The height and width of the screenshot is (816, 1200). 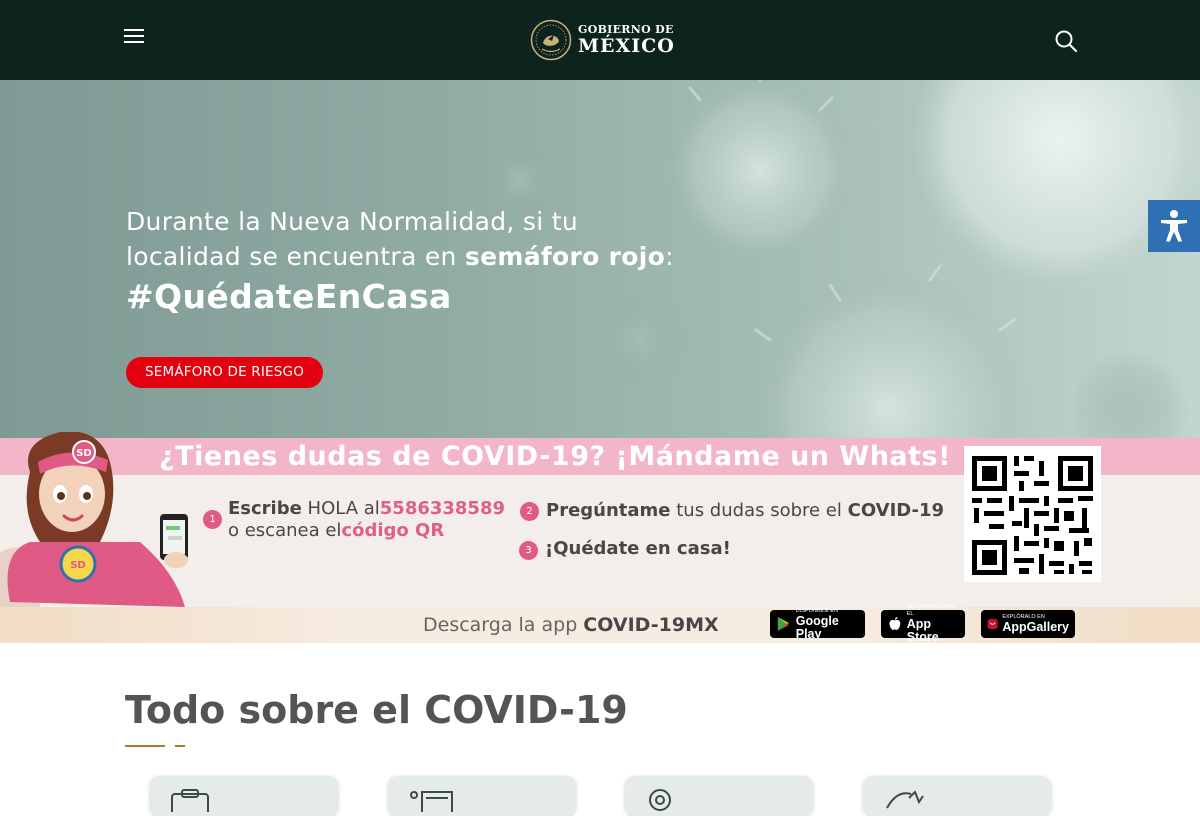 What do you see at coordinates (503, 625) in the screenshot?
I see `app-download-label: Descarga la app` at bounding box center [503, 625].